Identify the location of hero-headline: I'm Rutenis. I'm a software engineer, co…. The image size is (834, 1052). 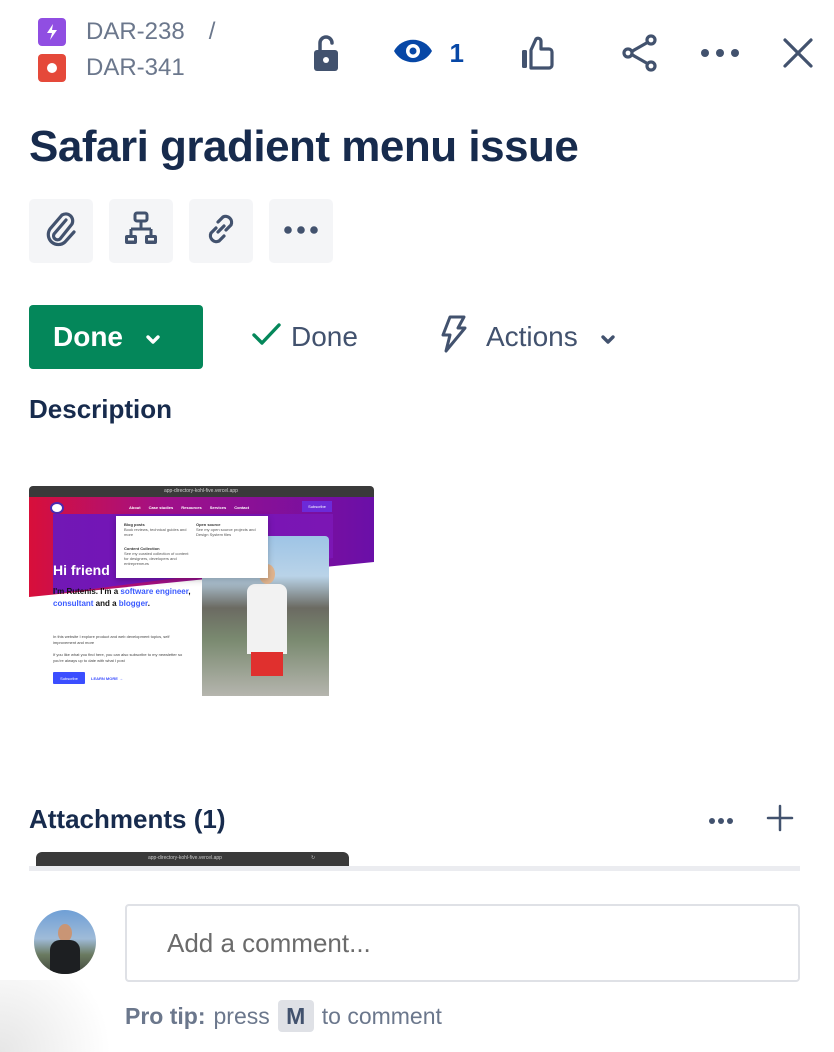
(122, 597).